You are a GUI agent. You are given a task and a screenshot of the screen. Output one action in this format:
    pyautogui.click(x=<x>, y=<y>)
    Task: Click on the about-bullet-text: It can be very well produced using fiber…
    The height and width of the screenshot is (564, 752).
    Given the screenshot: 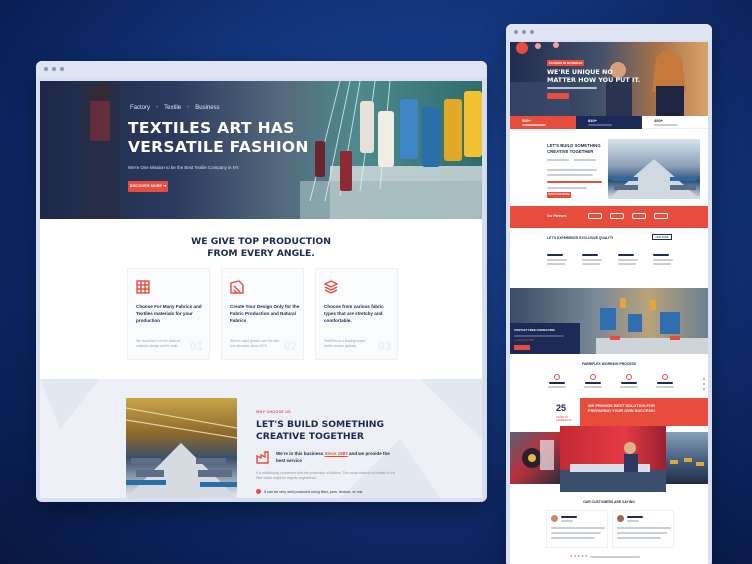 What is the action you would take?
    pyautogui.click(x=314, y=491)
    